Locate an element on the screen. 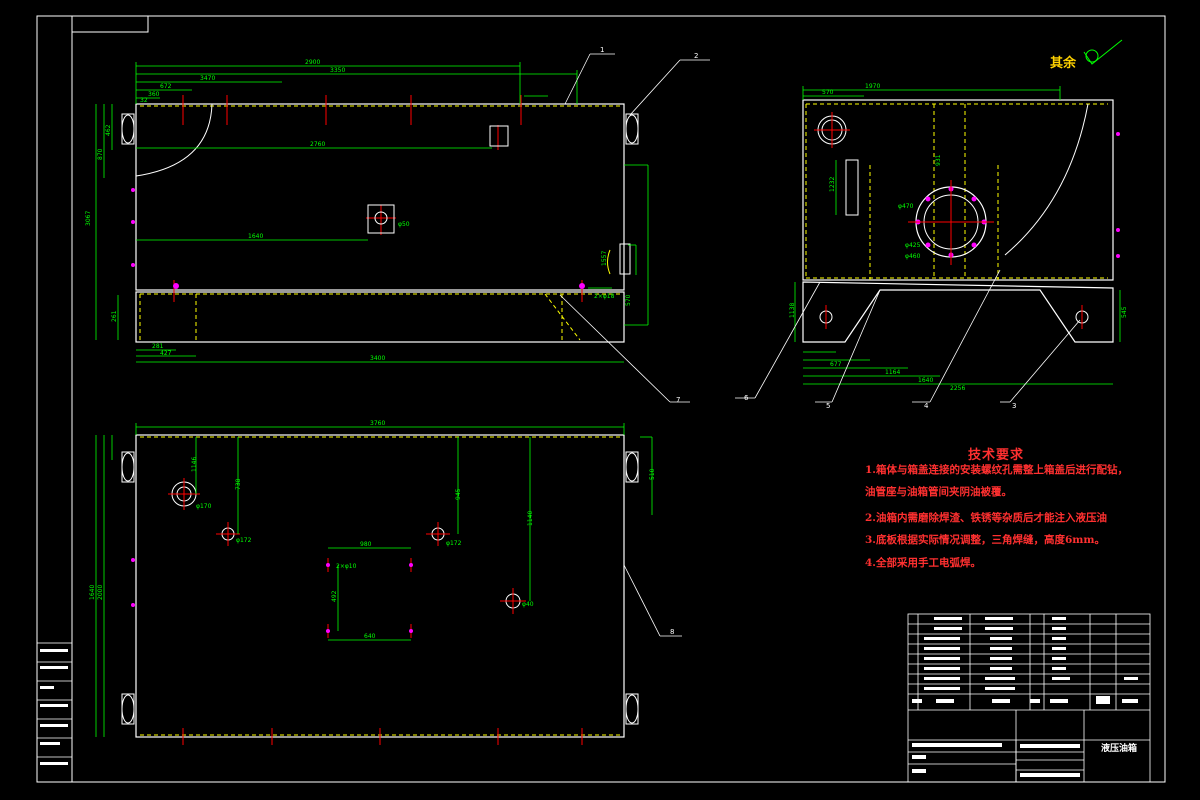  svg-text: 677 is located at coordinates (836, 364).